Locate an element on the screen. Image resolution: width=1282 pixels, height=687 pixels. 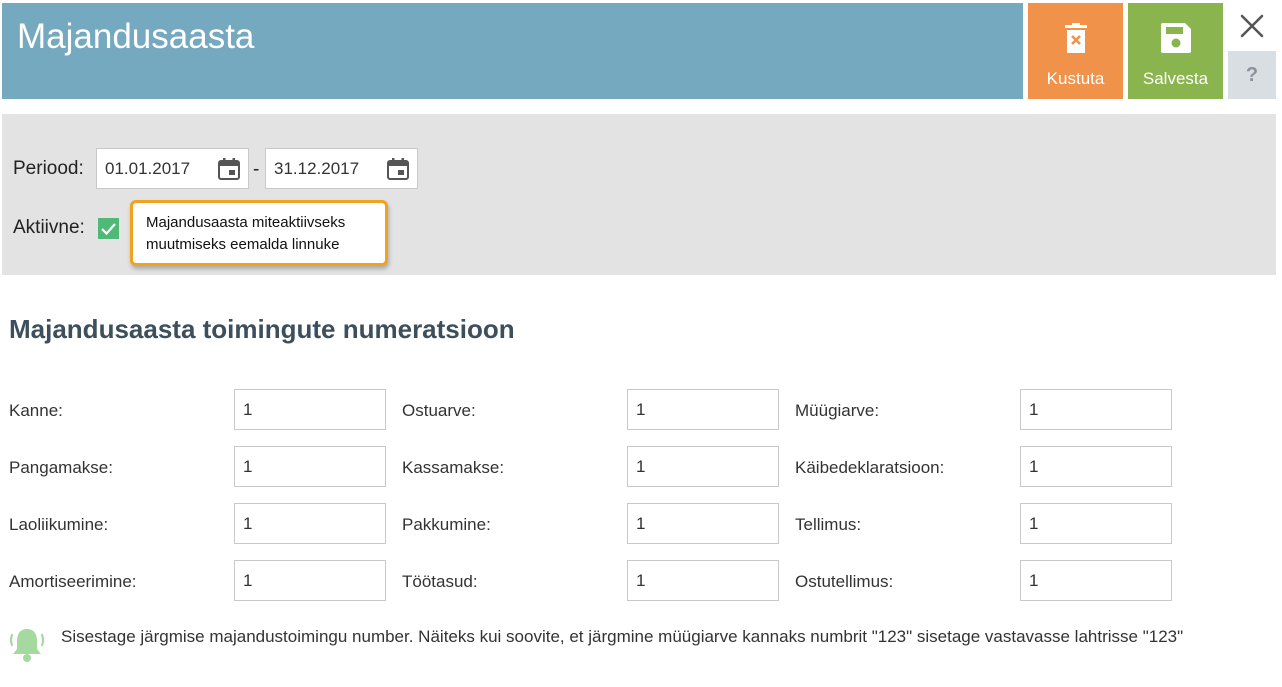
field-label-tellimus: Tellimus: is located at coordinates (828, 524).